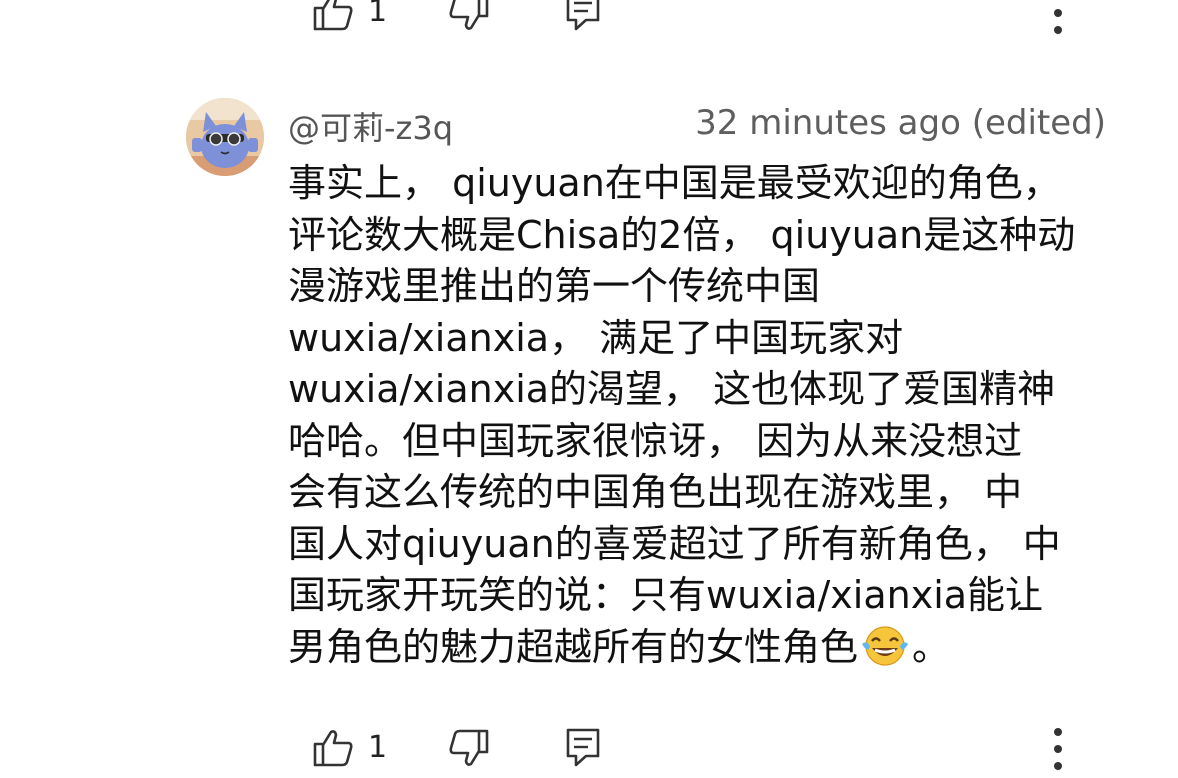  What do you see at coordinates (900, 123) in the screenshot?
I see `comment-timestamp: 32 minutes ago (edited)` at bounding box center [900, 123].